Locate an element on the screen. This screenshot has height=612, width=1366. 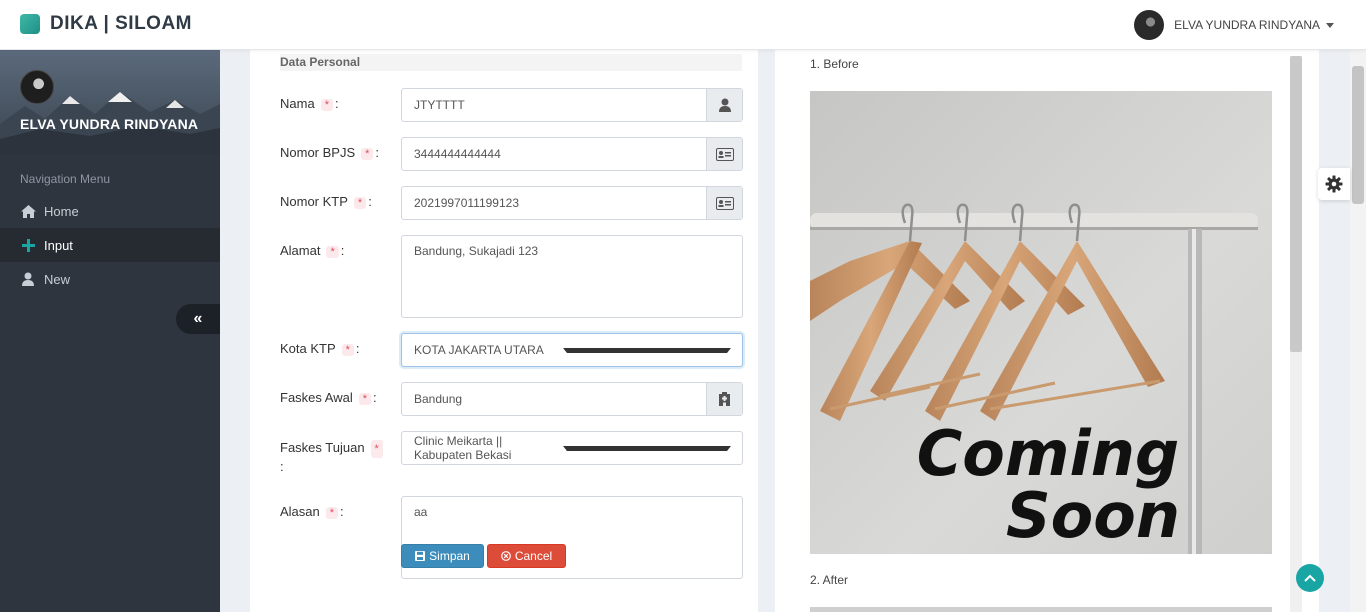
top-navbar: DIKA | SILOAM ELVA YUNDRA RINDYANA is located at coordinates (683, 25).